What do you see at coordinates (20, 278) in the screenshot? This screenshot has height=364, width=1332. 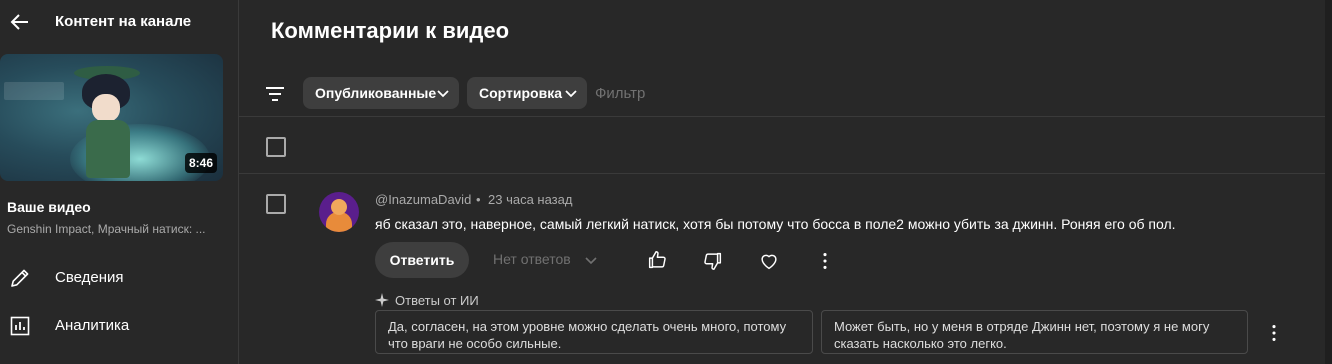 I see `pencil-icon` at bounding box center [20, 278].